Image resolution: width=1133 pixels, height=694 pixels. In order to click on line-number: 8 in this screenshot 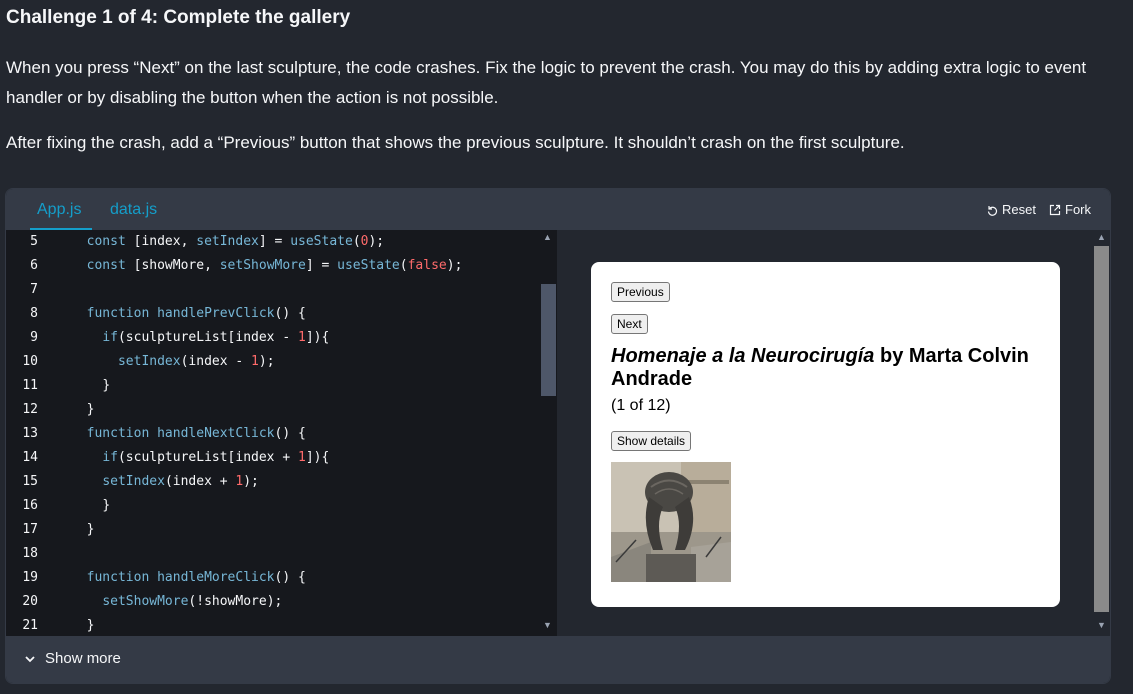, I will do `click(34, 313)`.